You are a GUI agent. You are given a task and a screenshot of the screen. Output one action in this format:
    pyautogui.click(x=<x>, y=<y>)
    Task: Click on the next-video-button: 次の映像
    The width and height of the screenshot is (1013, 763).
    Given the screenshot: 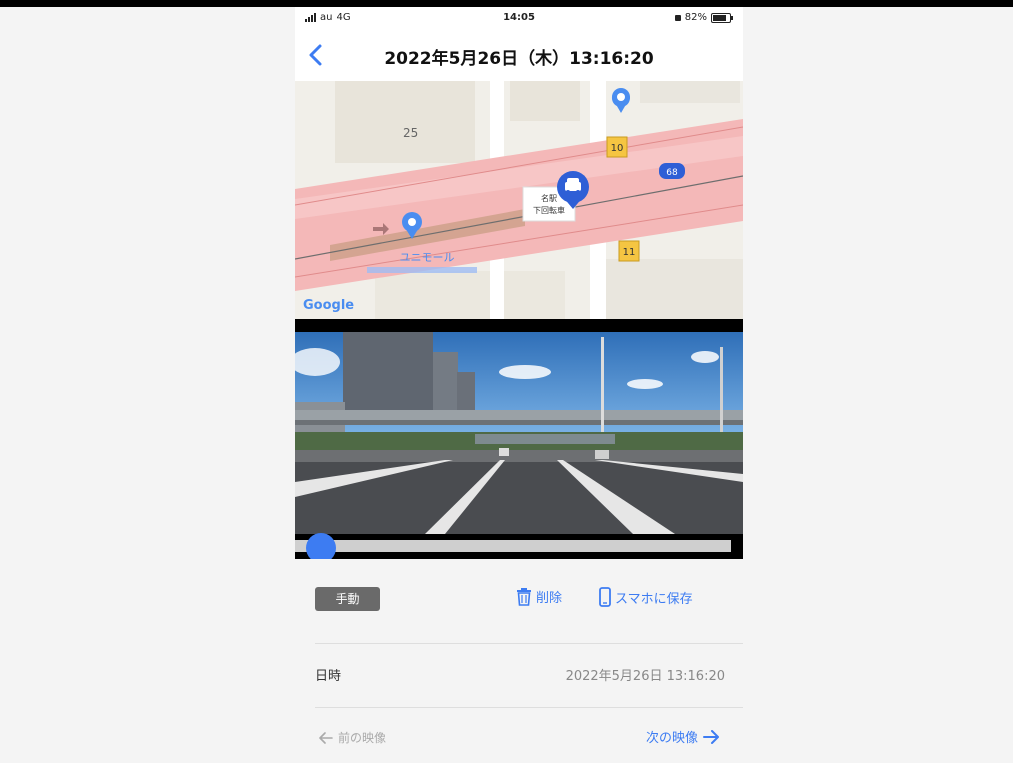 What is the action you would take?
    pyautogui.click(x=682, y=736)
    